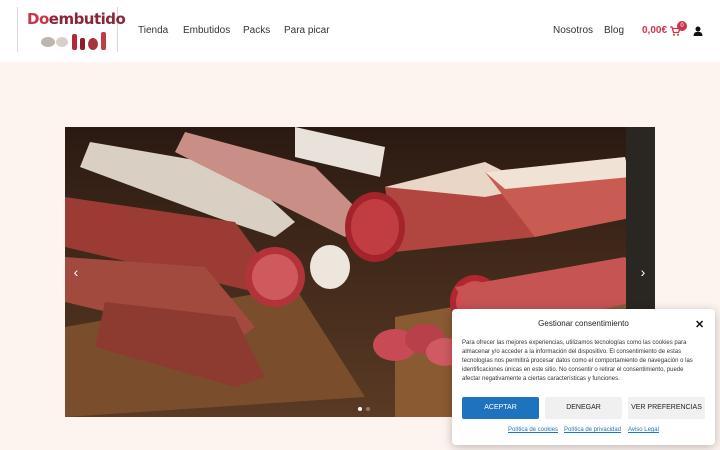 The width and height of the screenshot is (720, 450). I want to click on nav-packs: Packs, so click(256, 30).